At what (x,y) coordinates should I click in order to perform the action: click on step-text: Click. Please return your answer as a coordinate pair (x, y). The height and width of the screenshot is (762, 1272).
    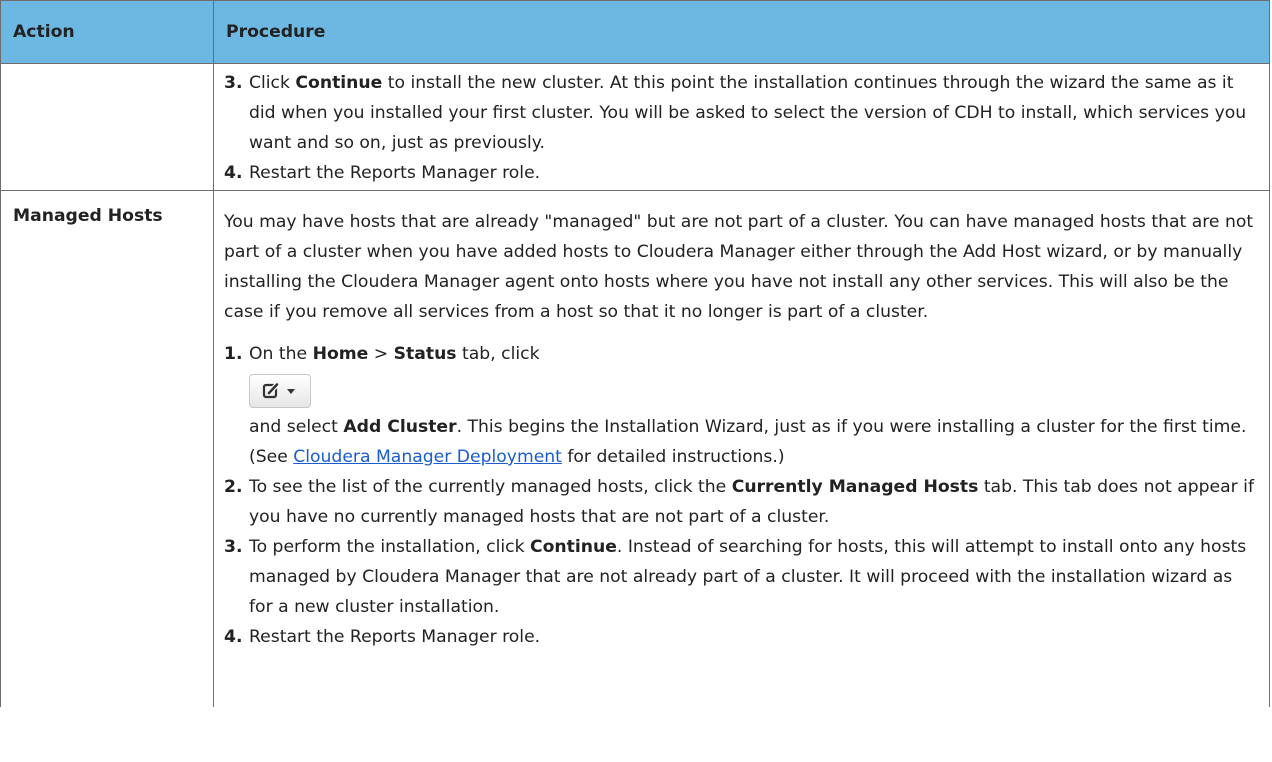
    Looking at the image, I should click on (272, 83).